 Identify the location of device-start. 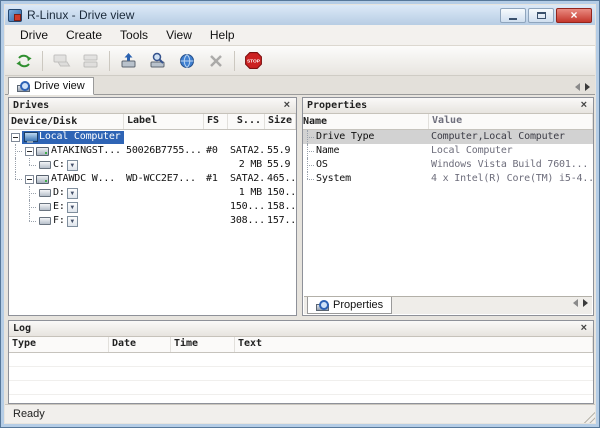
(246, 137).